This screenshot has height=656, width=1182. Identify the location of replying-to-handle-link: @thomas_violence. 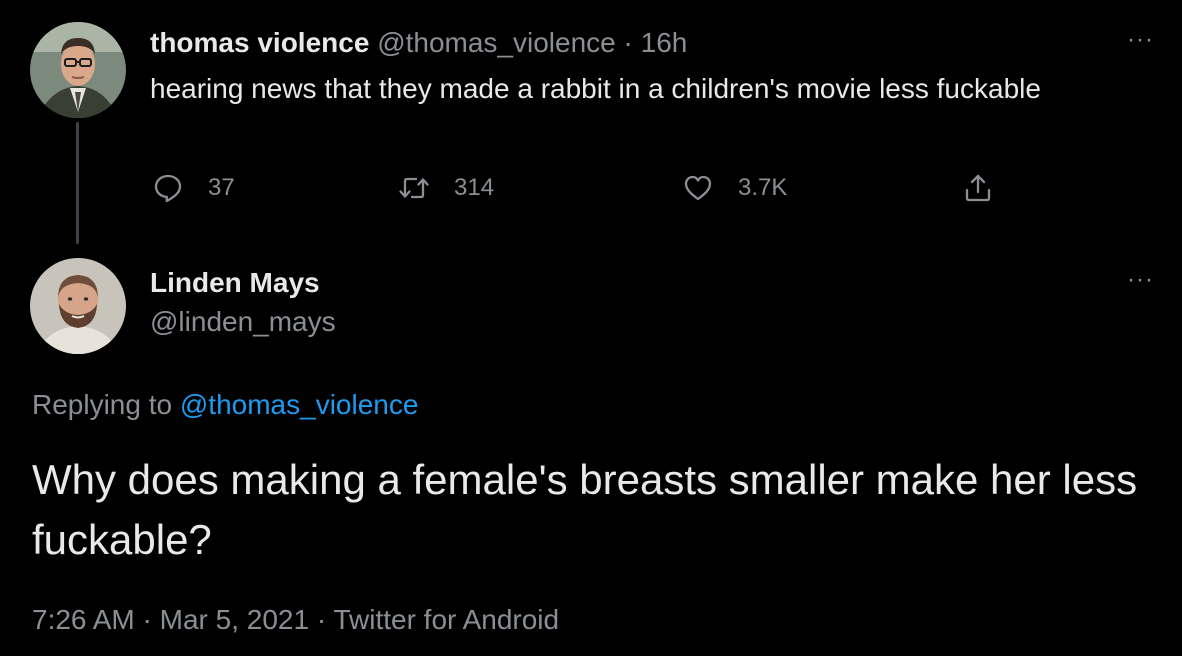
(299, 404).